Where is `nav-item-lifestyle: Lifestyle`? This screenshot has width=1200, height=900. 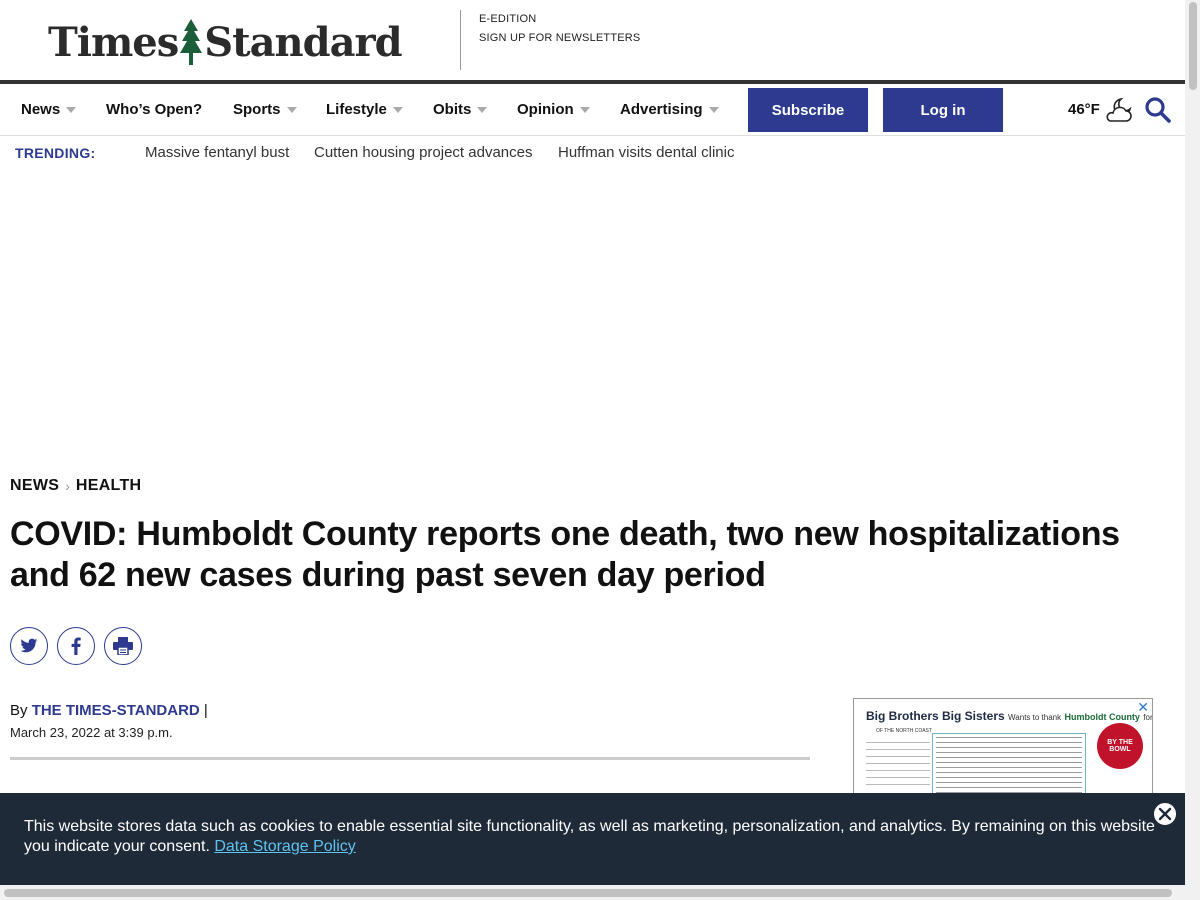 nav-item-lifestyle: Lifestyle is located at coordinates (364, 109).